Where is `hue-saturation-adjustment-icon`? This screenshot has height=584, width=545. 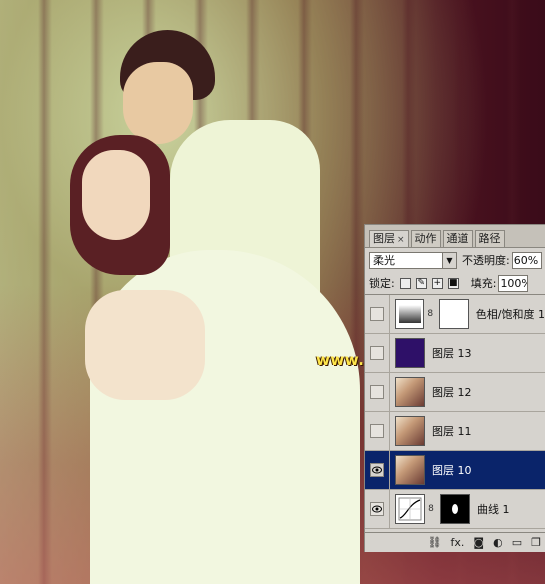 hue-saturation-adjustment-icon is located at coordinates (410, 314).